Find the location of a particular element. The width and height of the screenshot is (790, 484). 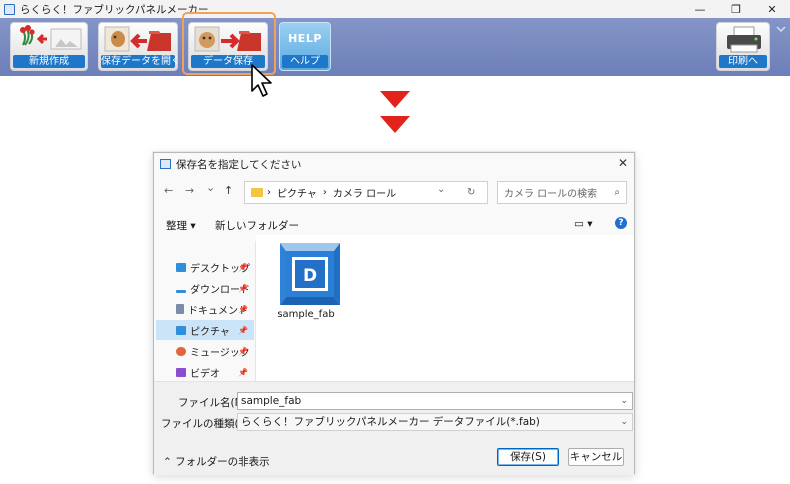

dialog-titlebar: 保存名を指定してください ✕ is located at coordinates (394, 164).